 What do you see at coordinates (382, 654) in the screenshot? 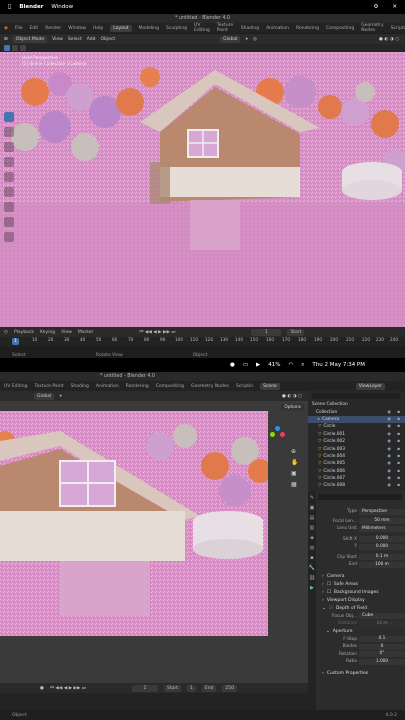
I see `rotation-field: 0°` at bounding box center [382, 654].